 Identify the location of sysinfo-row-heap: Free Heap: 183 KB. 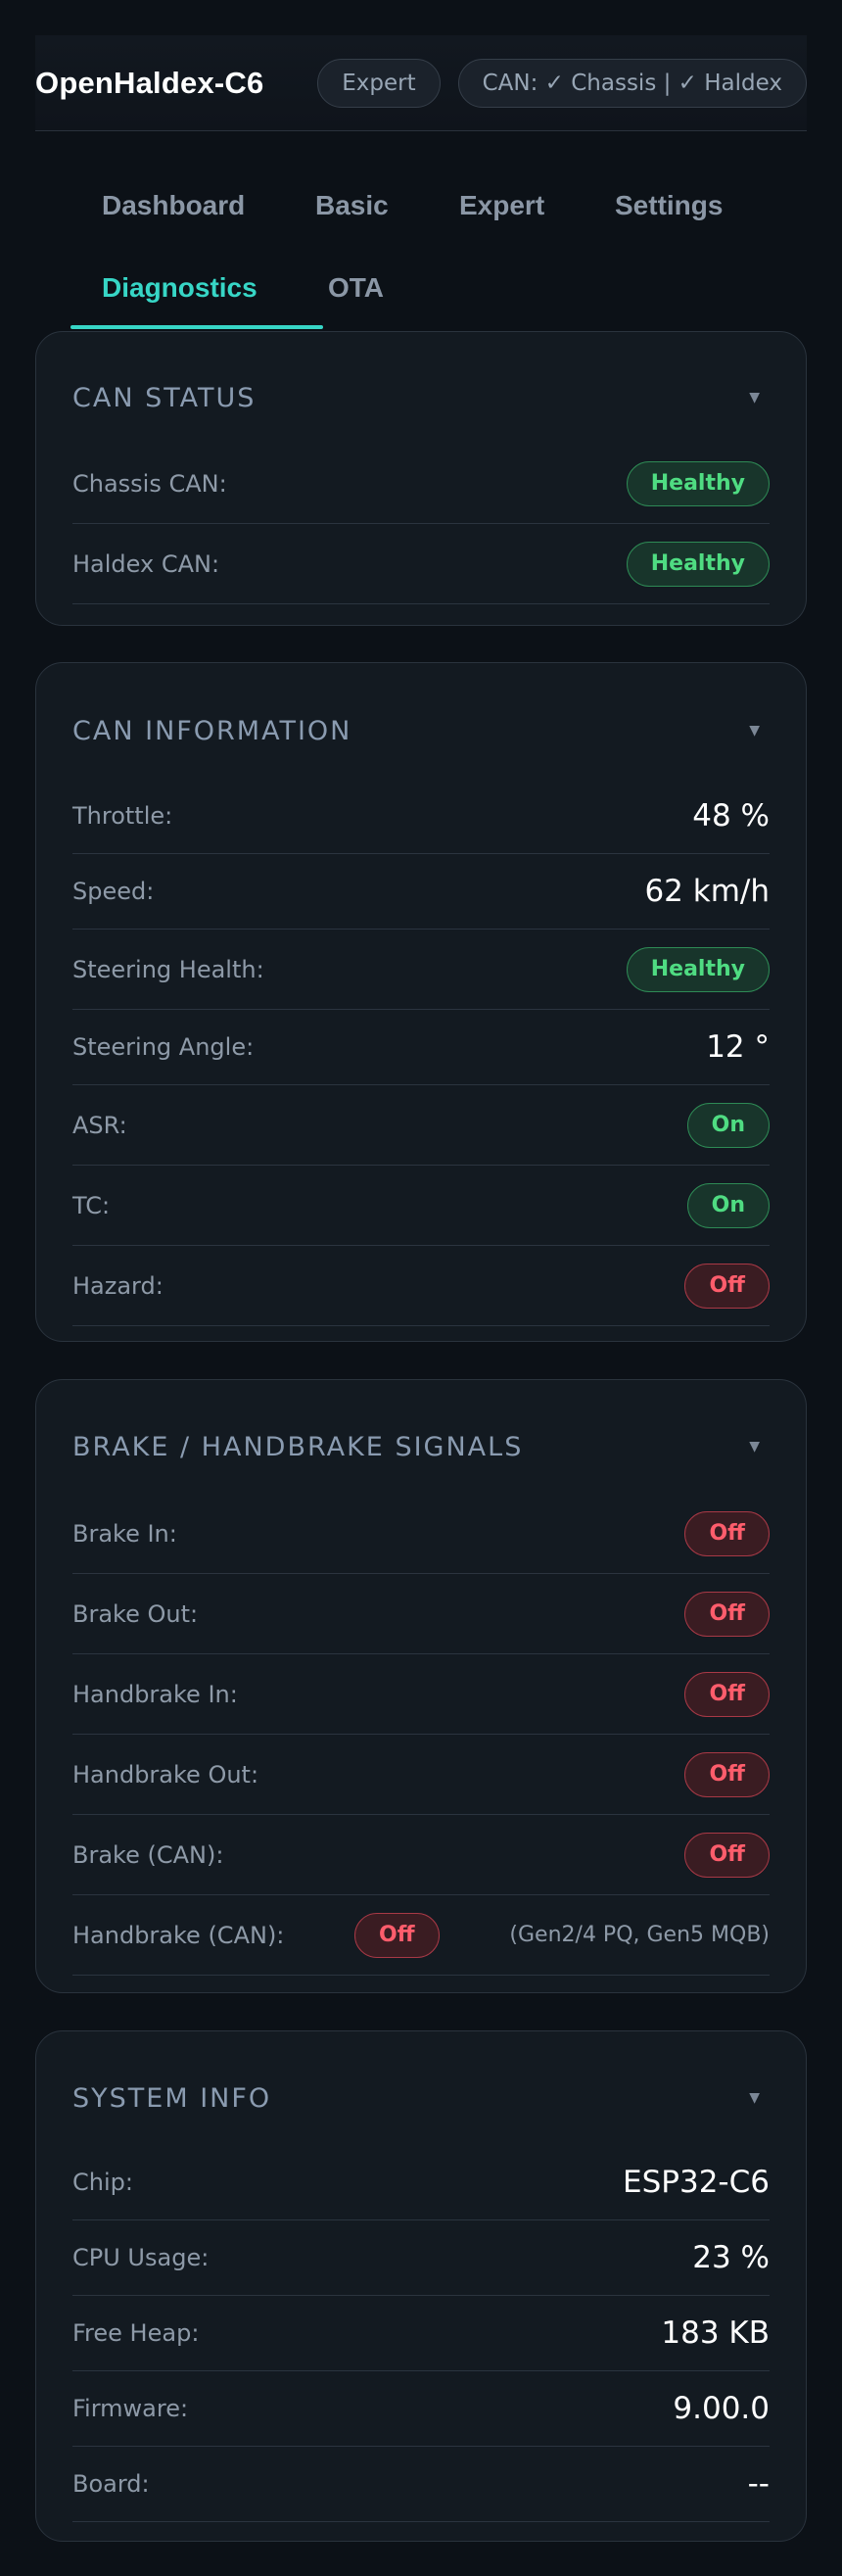
(421, 2333).